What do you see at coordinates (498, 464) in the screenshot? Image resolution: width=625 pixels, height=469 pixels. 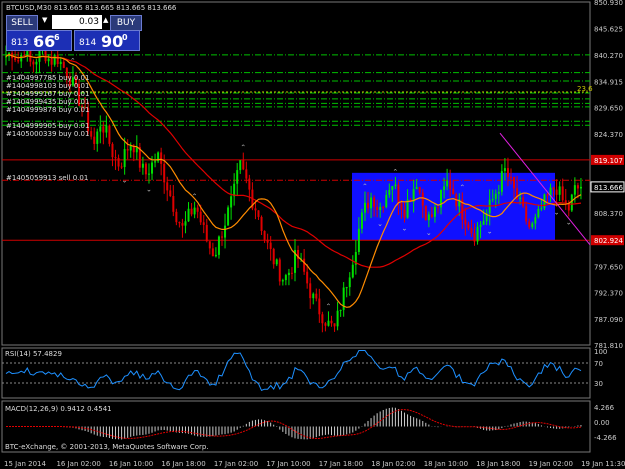 I see `time-tick-label: 18 Jan 18:00` at bounding box center [498, 464].